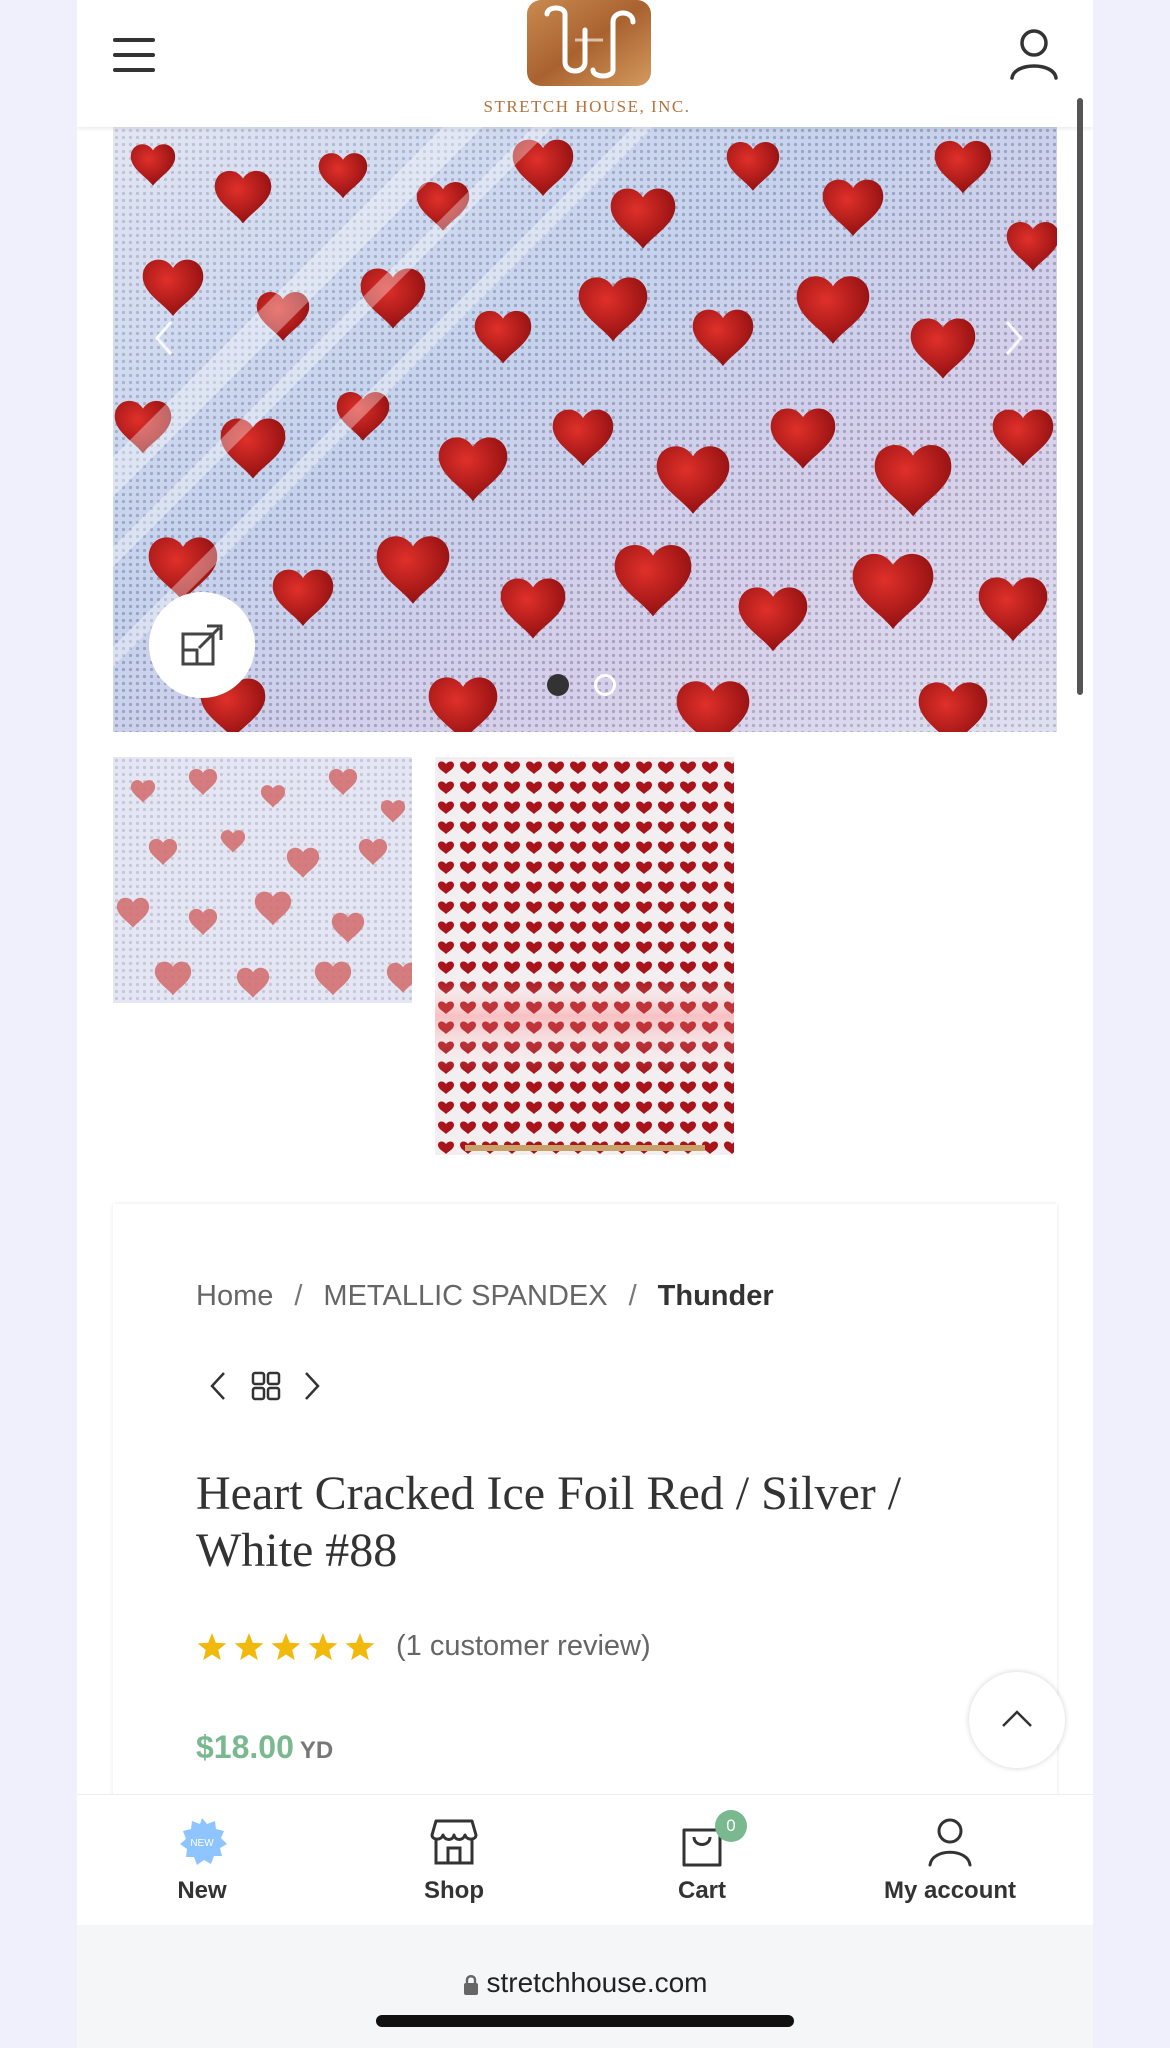  I want to click on toolbar-cart-label: Cart, so click(701, 1890).